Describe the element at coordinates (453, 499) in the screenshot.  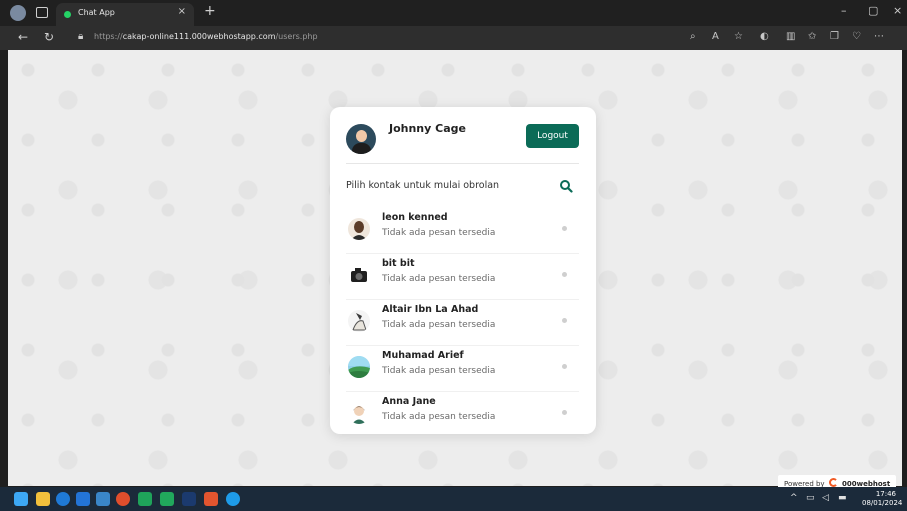
I see `taskbar: ^ ▭ ◁ ▬ 17:46 08/01/2024` at that location.